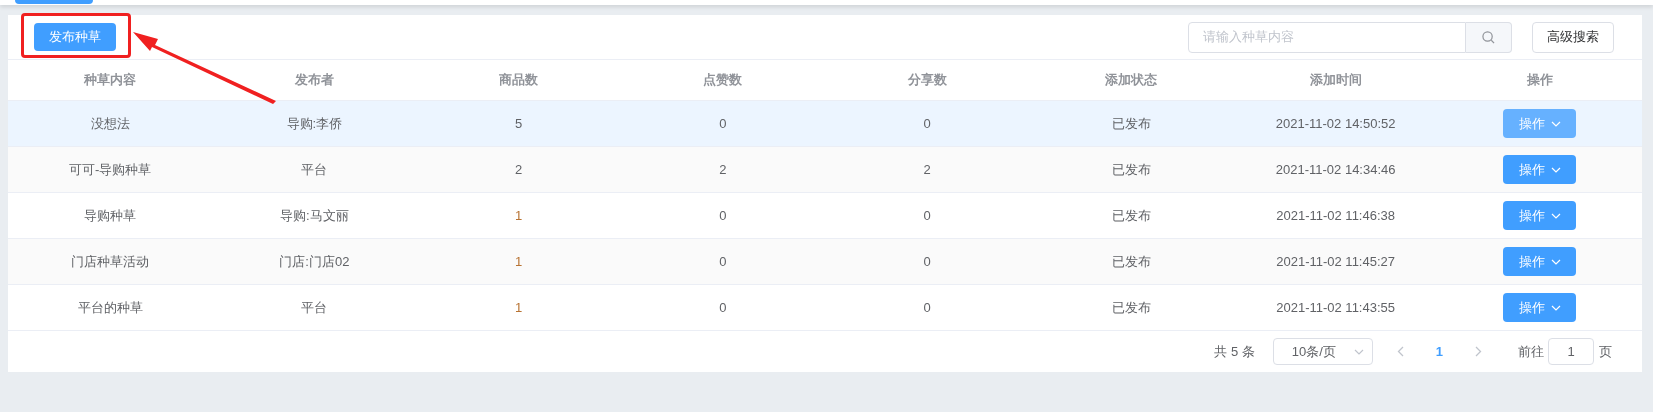  What do you see at coordinates (825, 124) in the screenshot?
I see `table-row: 没想法 导购:李侨 5 0 0 已发布 2021-11-02 14:50:52 操作` at bounding box center [825, 124].